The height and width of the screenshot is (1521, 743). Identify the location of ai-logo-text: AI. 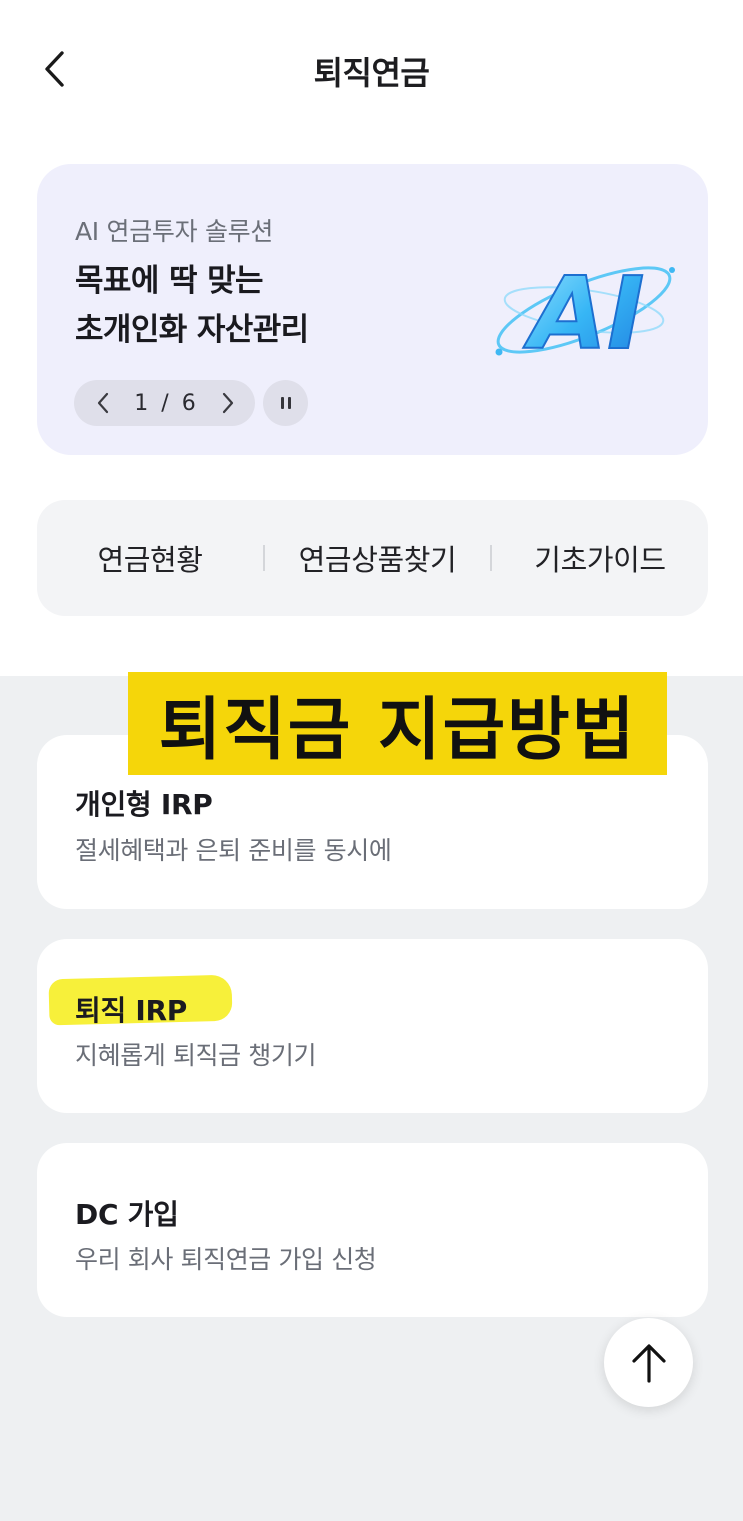
(584, 313).